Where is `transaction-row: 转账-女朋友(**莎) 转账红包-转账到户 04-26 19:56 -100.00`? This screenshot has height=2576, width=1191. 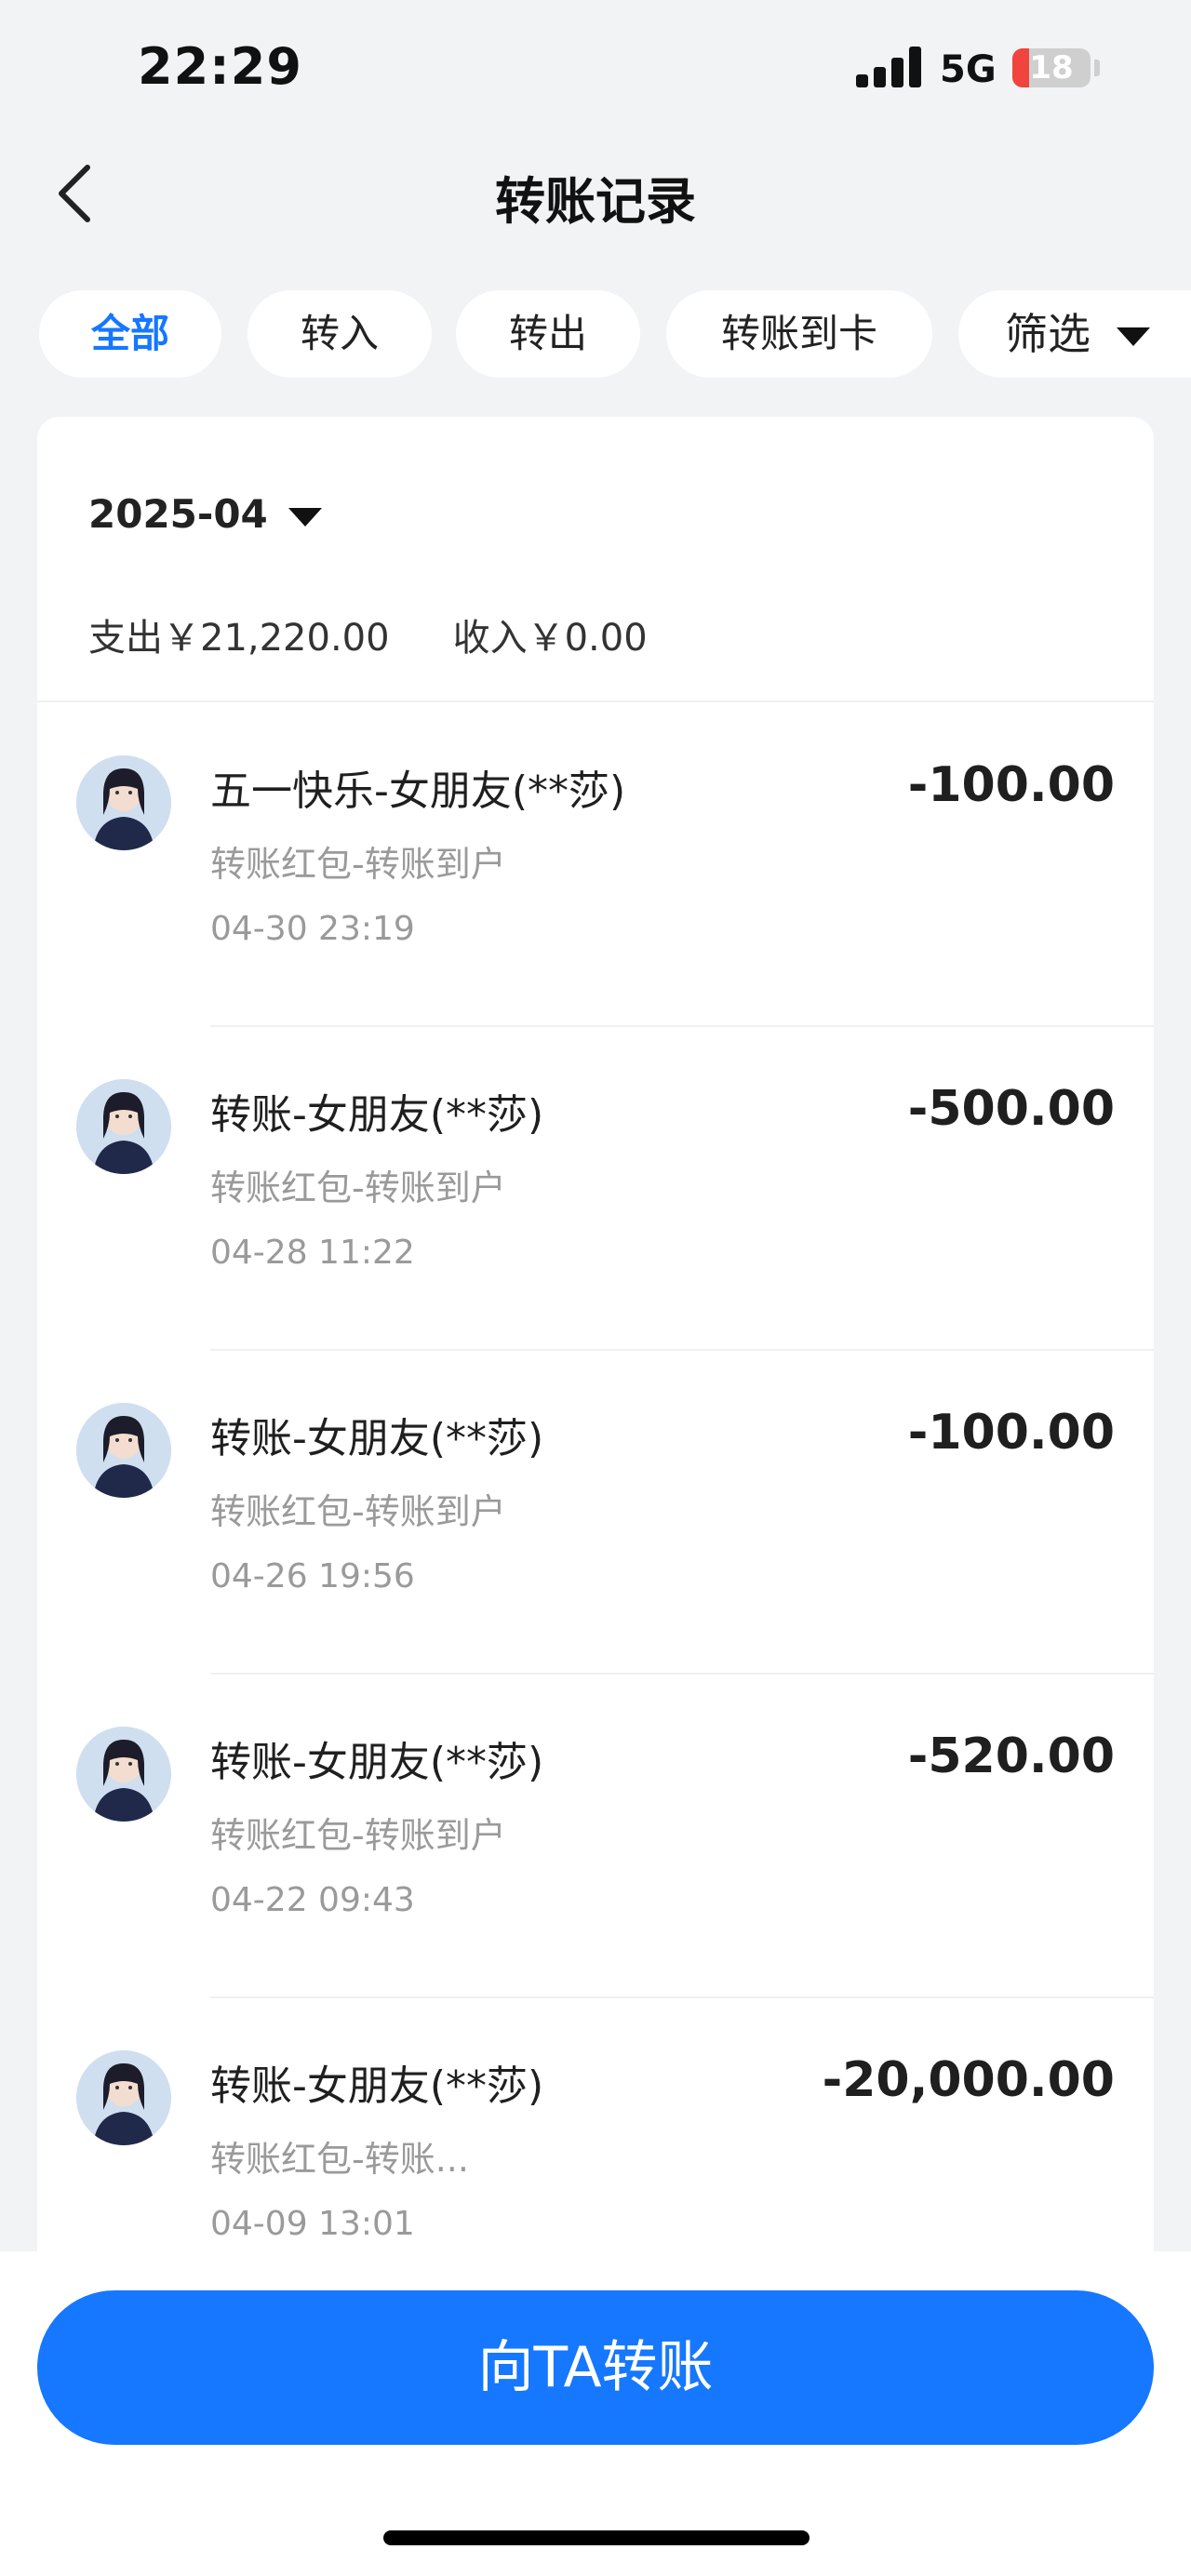
transaction-row: 转账-女朋友(**莎) 转账红包-转账到户 04-26 19:56 -100.00 is located at coordinates (595, 1513).